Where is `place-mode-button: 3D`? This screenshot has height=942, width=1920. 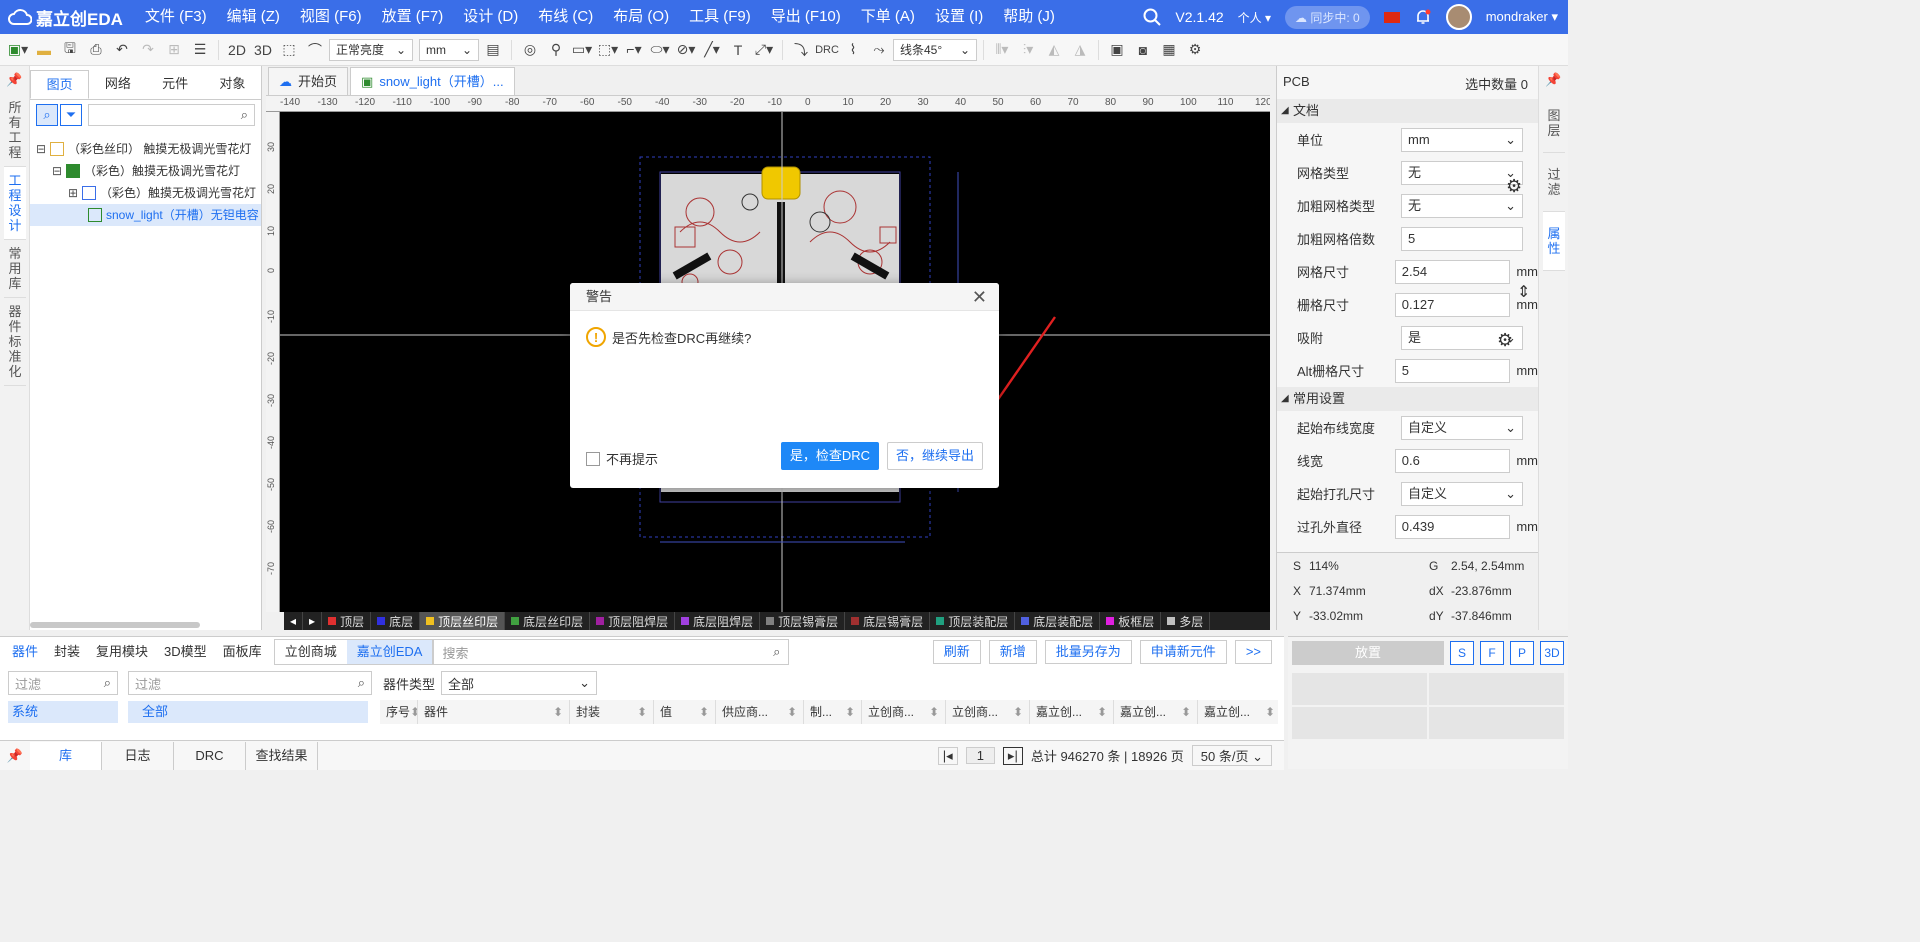
place-mode-button: 3D is located at coordinates (1552, 653).